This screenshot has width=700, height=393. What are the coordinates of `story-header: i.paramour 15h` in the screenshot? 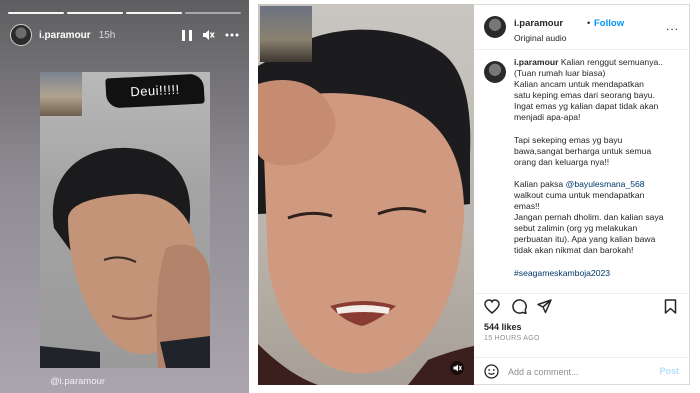 It's located at (124, 35).